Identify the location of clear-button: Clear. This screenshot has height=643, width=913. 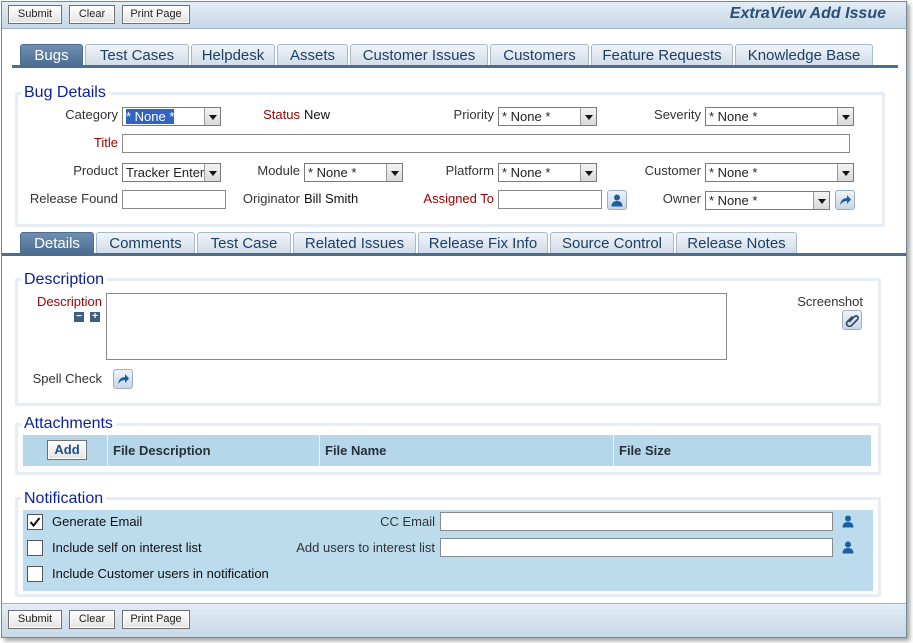
(92, 14).